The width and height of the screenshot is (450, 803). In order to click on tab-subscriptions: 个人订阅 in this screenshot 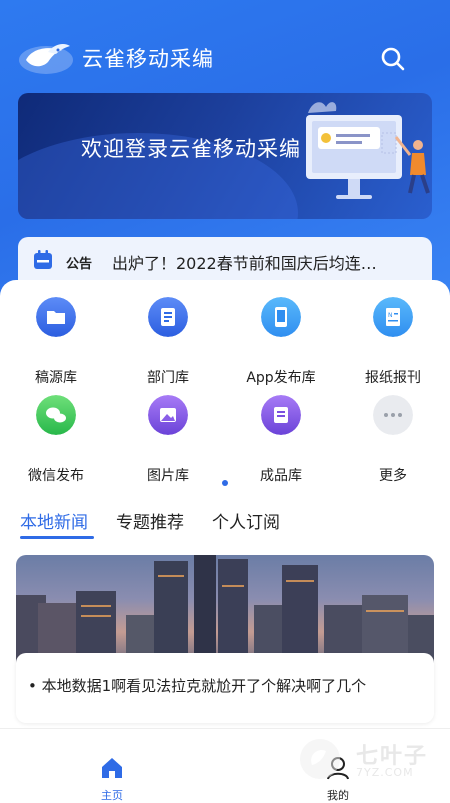, I will do `click(246, 520)`.